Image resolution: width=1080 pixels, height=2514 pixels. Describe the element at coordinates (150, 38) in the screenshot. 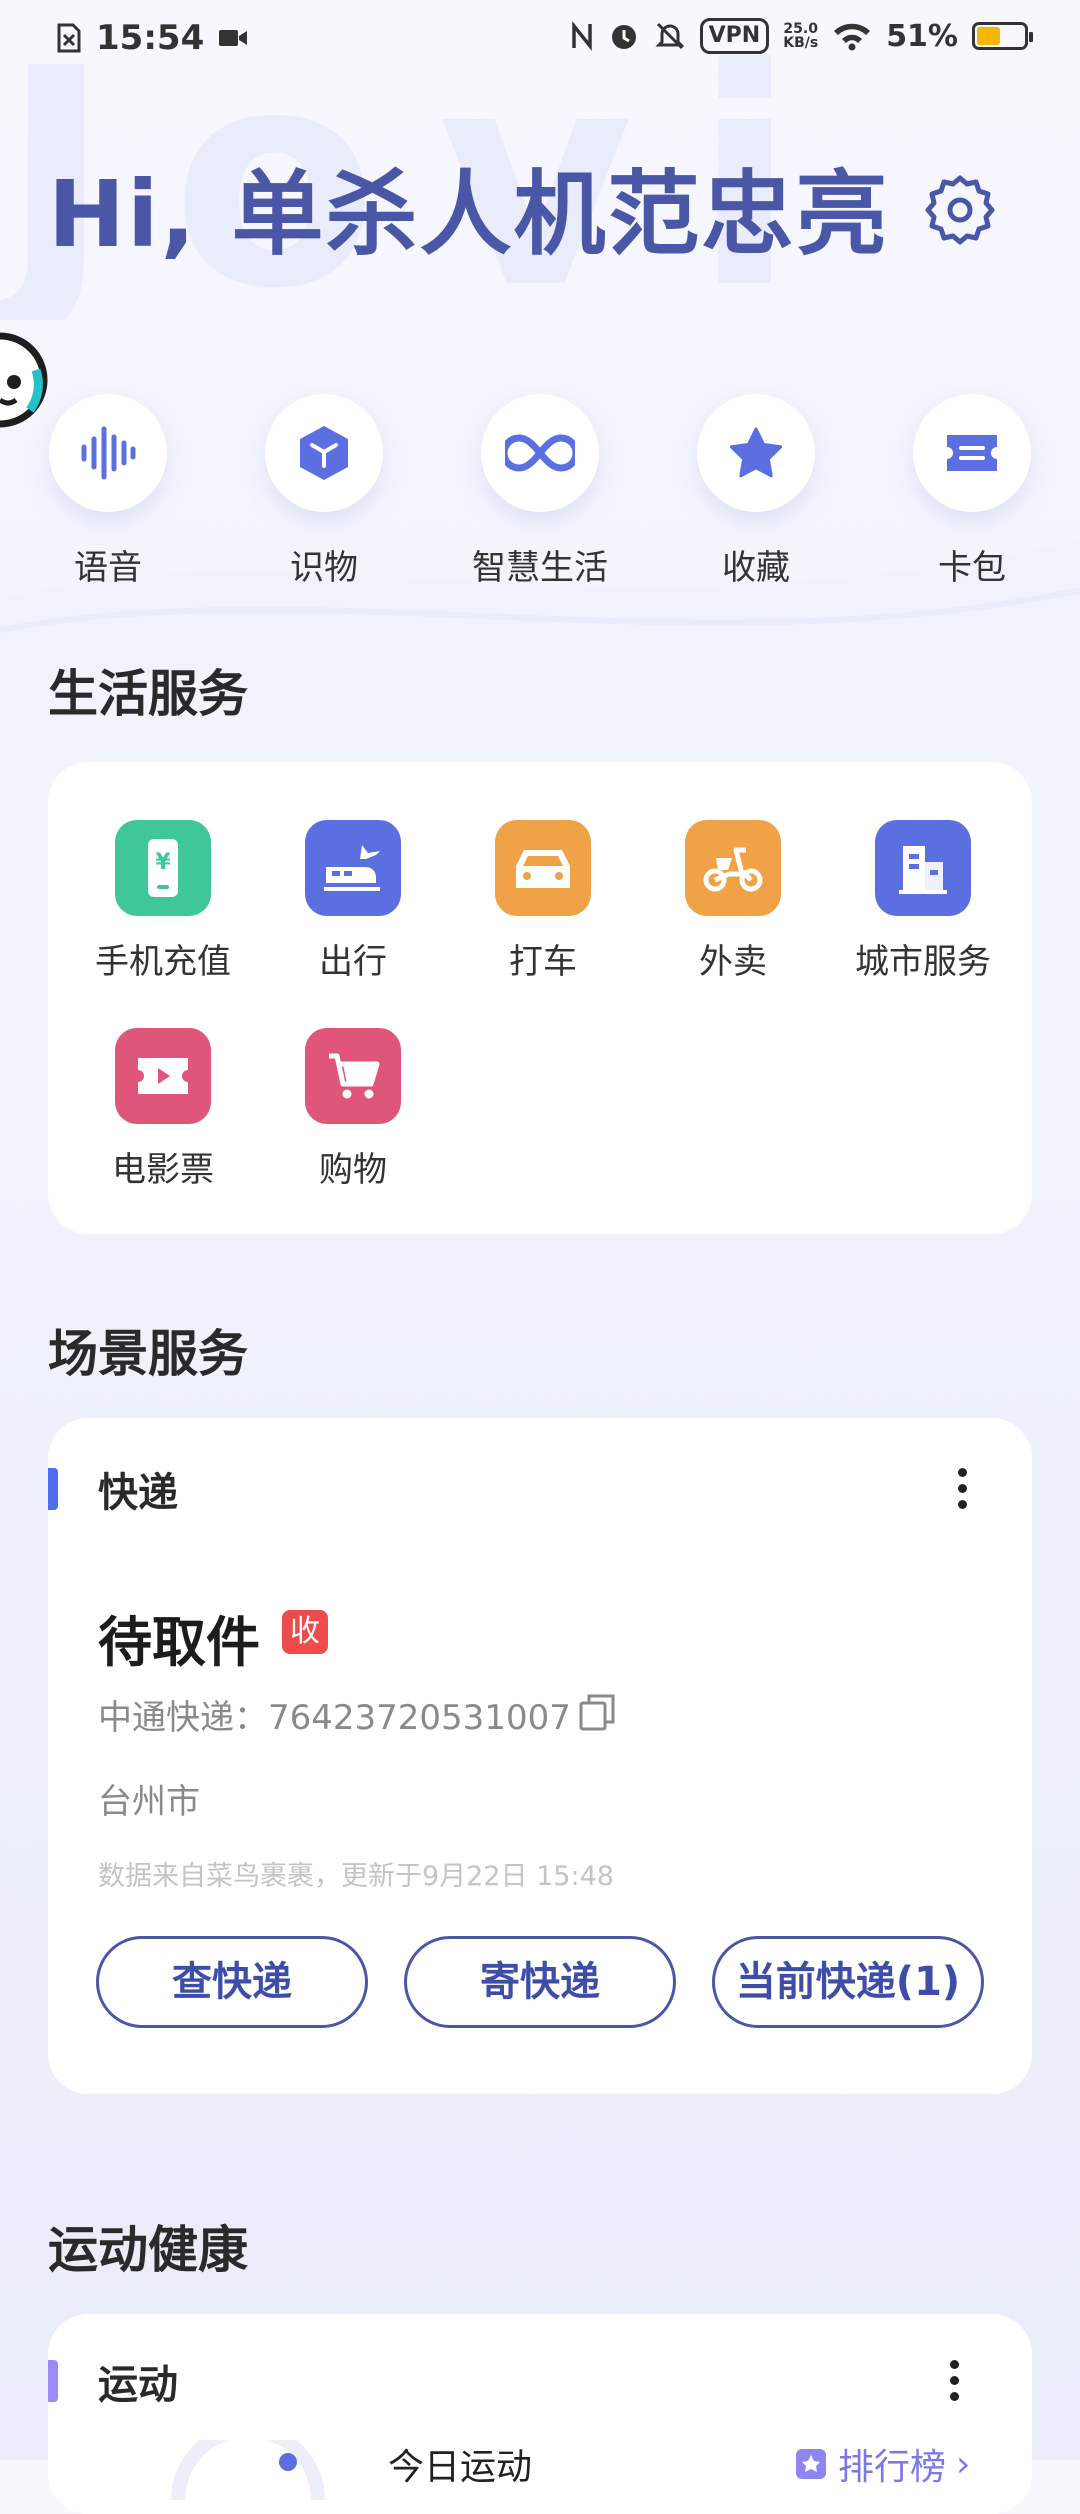

I see `clock: 15:54` at that location.